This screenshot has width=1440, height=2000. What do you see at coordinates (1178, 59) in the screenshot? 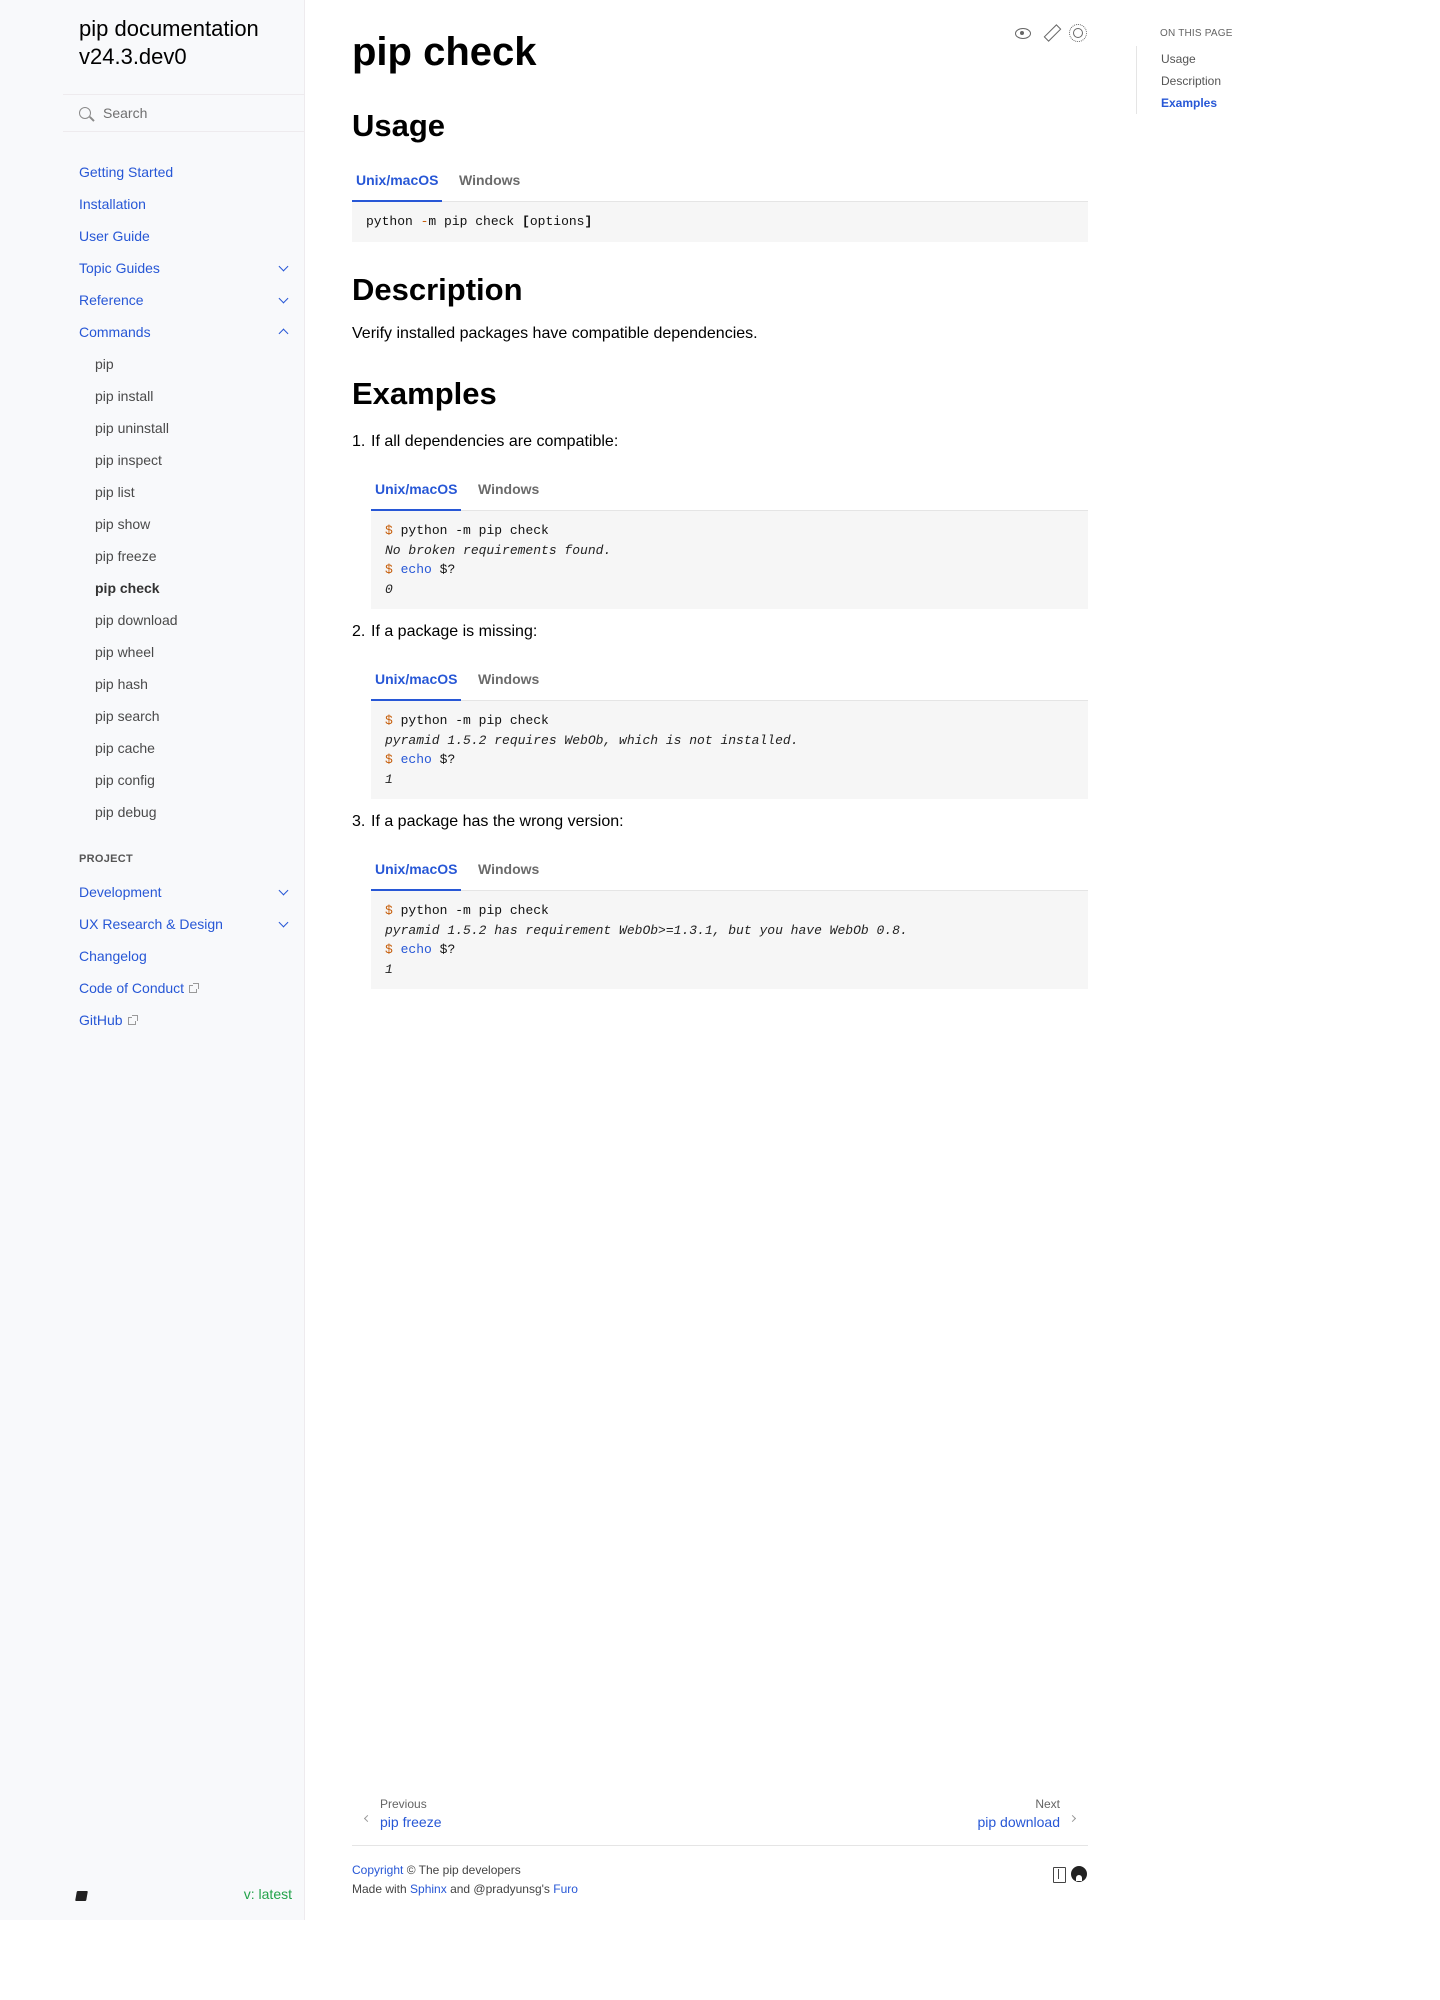
I see `toc-item-usage: Usage` at bounding box center [1178, 59].